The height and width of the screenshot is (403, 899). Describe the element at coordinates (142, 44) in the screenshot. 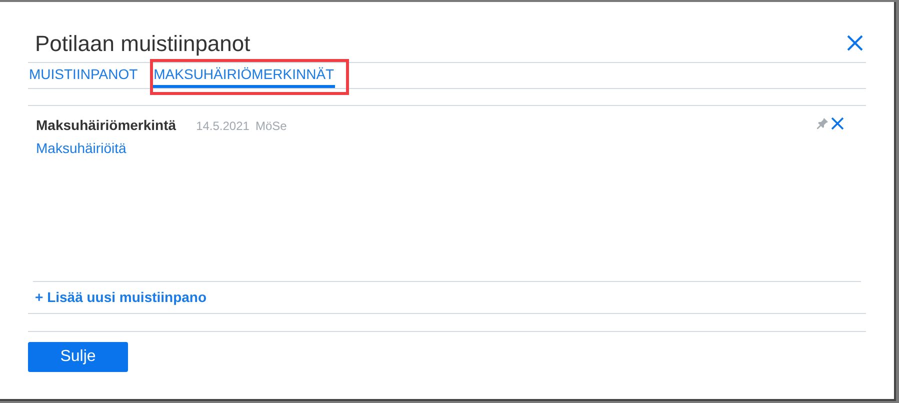

I see `dialog-title: Potilaan muistiinpanot` at that location.